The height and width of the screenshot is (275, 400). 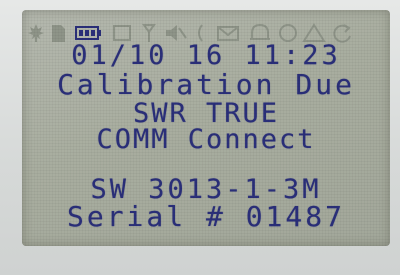 What do you see at coordinates (200, 33) in the screenshot?
I see `bracket-icon` at bounding box center [200, 33].